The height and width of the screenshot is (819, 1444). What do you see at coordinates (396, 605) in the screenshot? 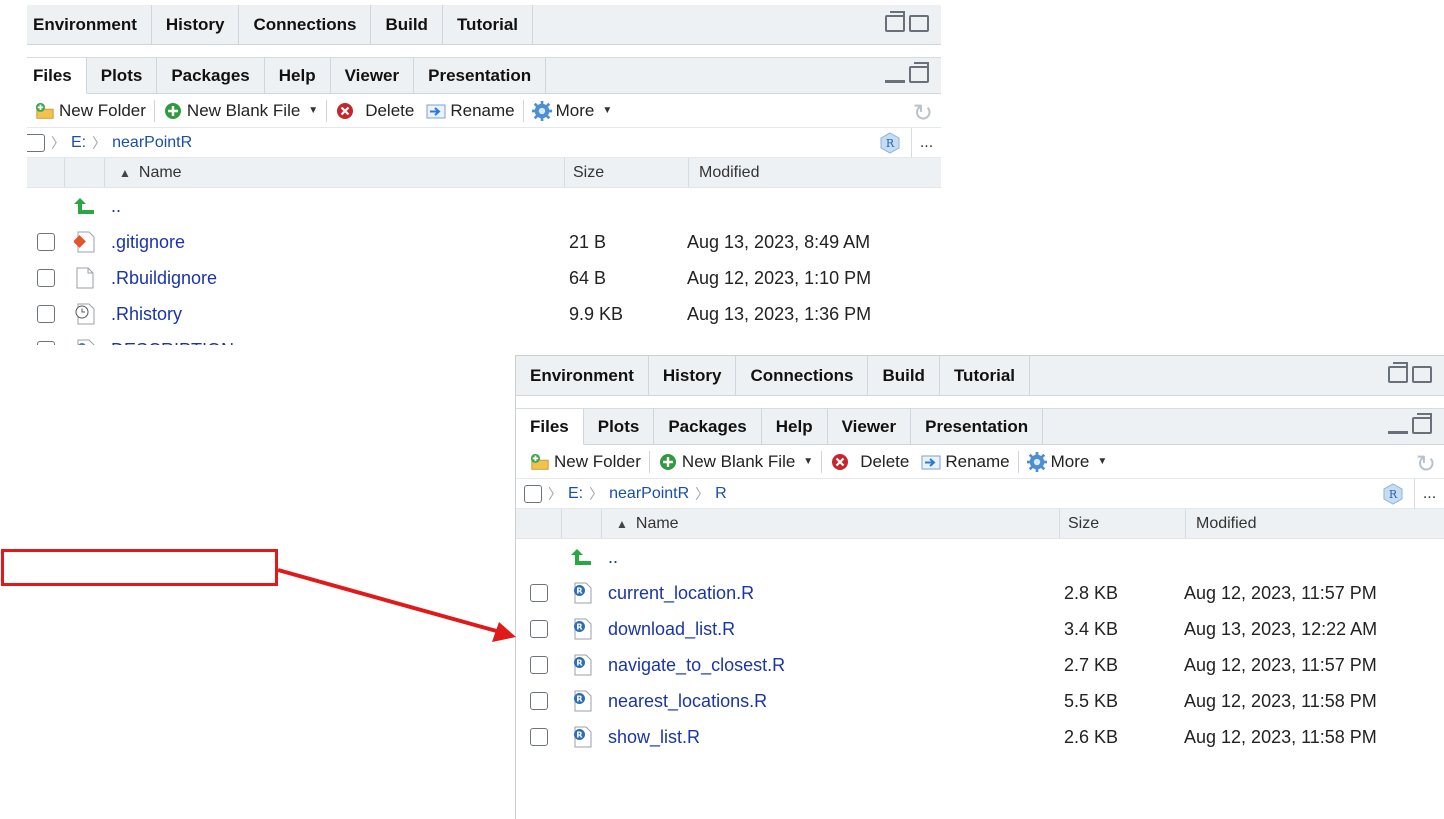
I see `annotation-arrow` at bounding box center [396, 605].